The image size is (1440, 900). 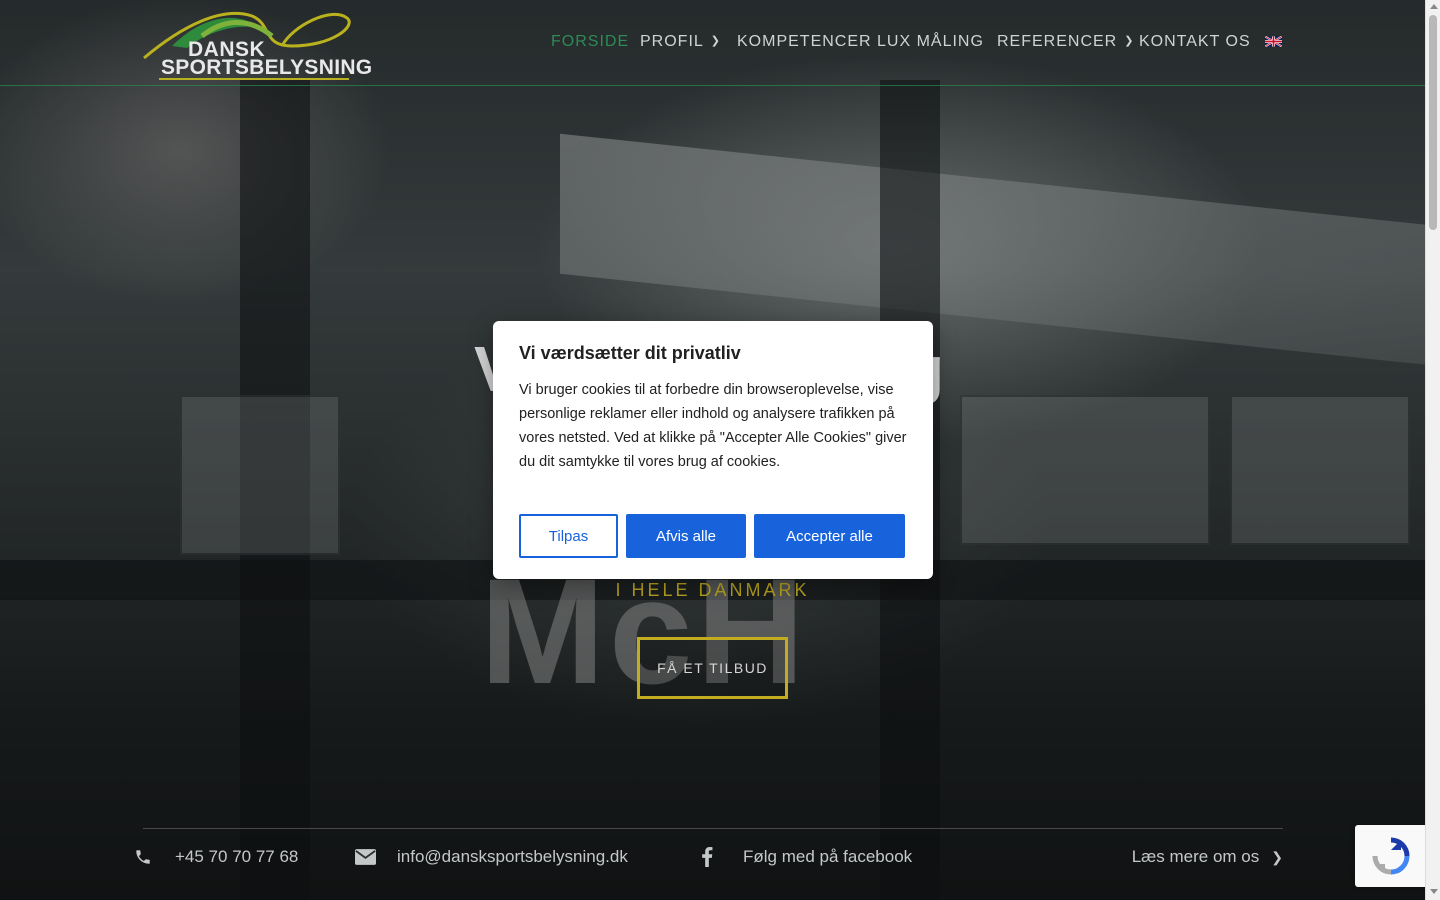 I want to click on read-more-link: Læs mere om os ❯, so click(x=1207, y=857).